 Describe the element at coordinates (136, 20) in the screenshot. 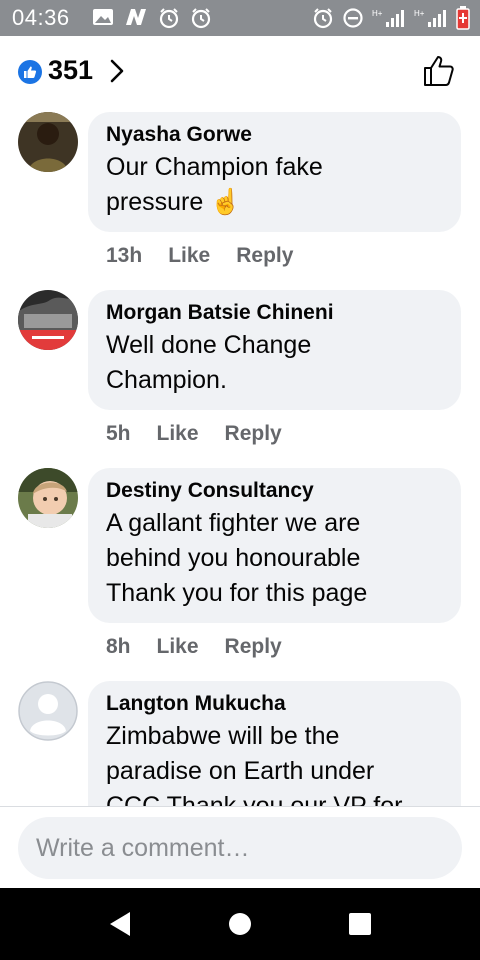

I see `n-icon` at that location.